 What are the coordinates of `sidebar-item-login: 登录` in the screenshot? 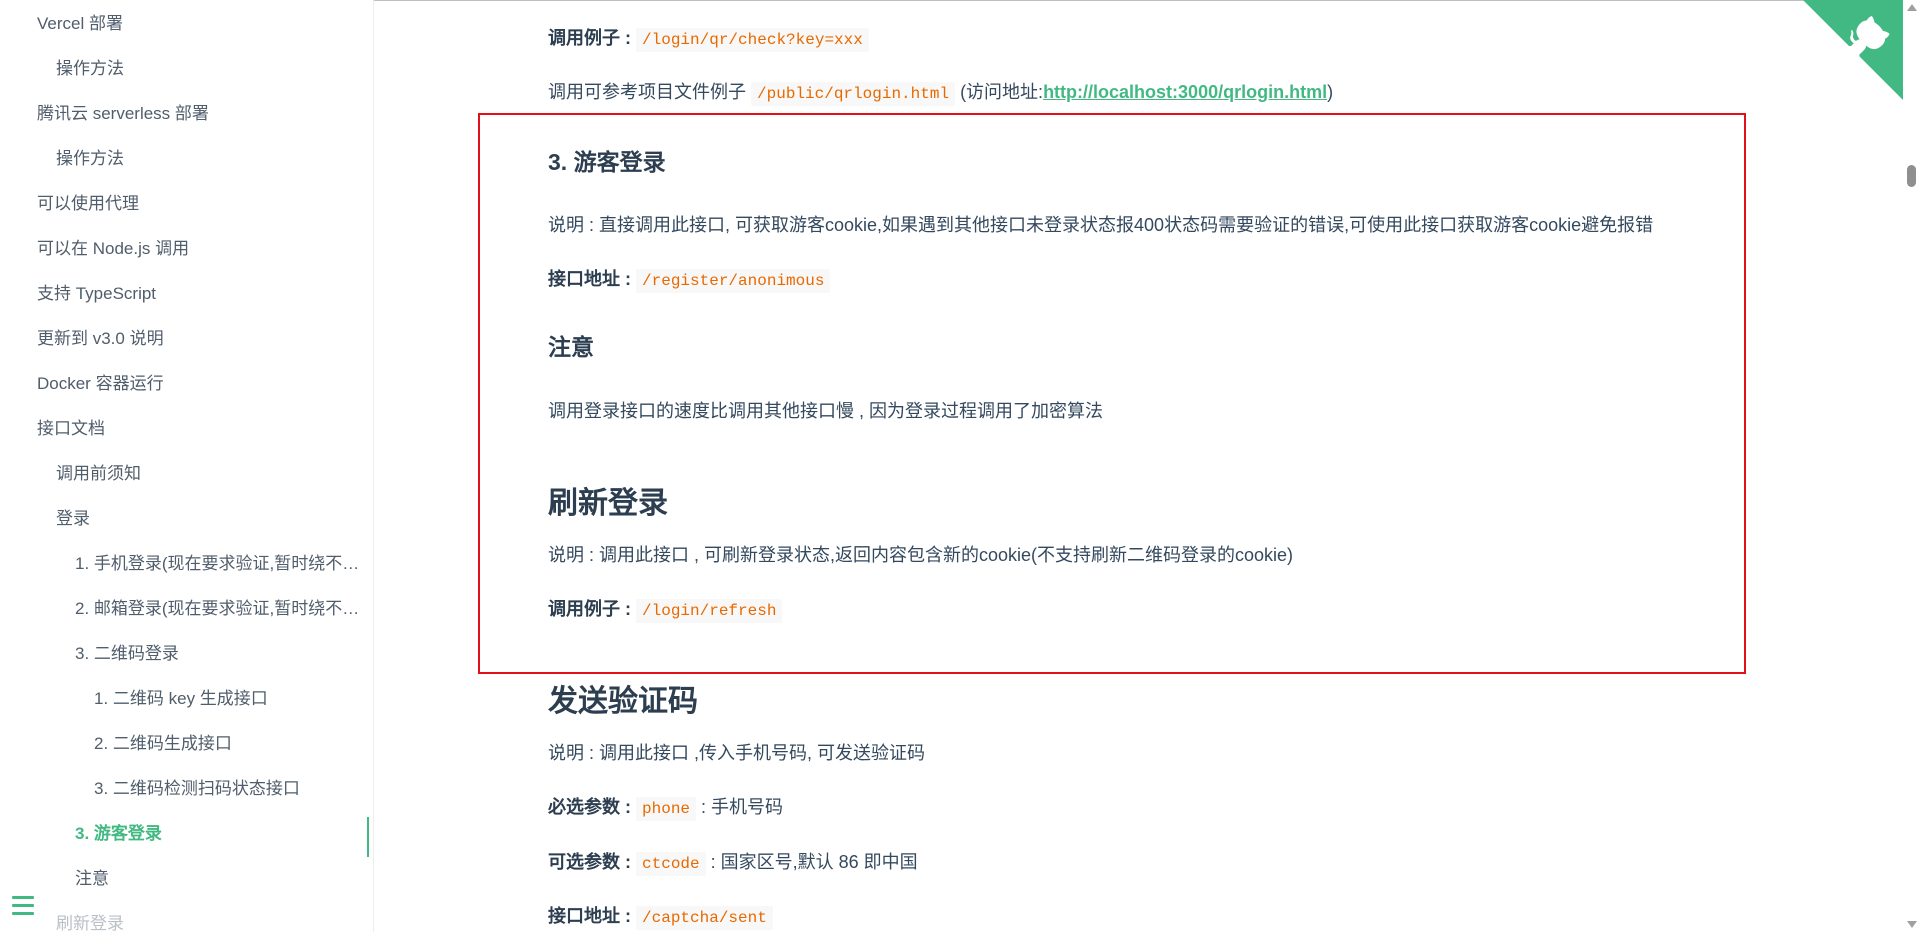 It's located at (186, 519).